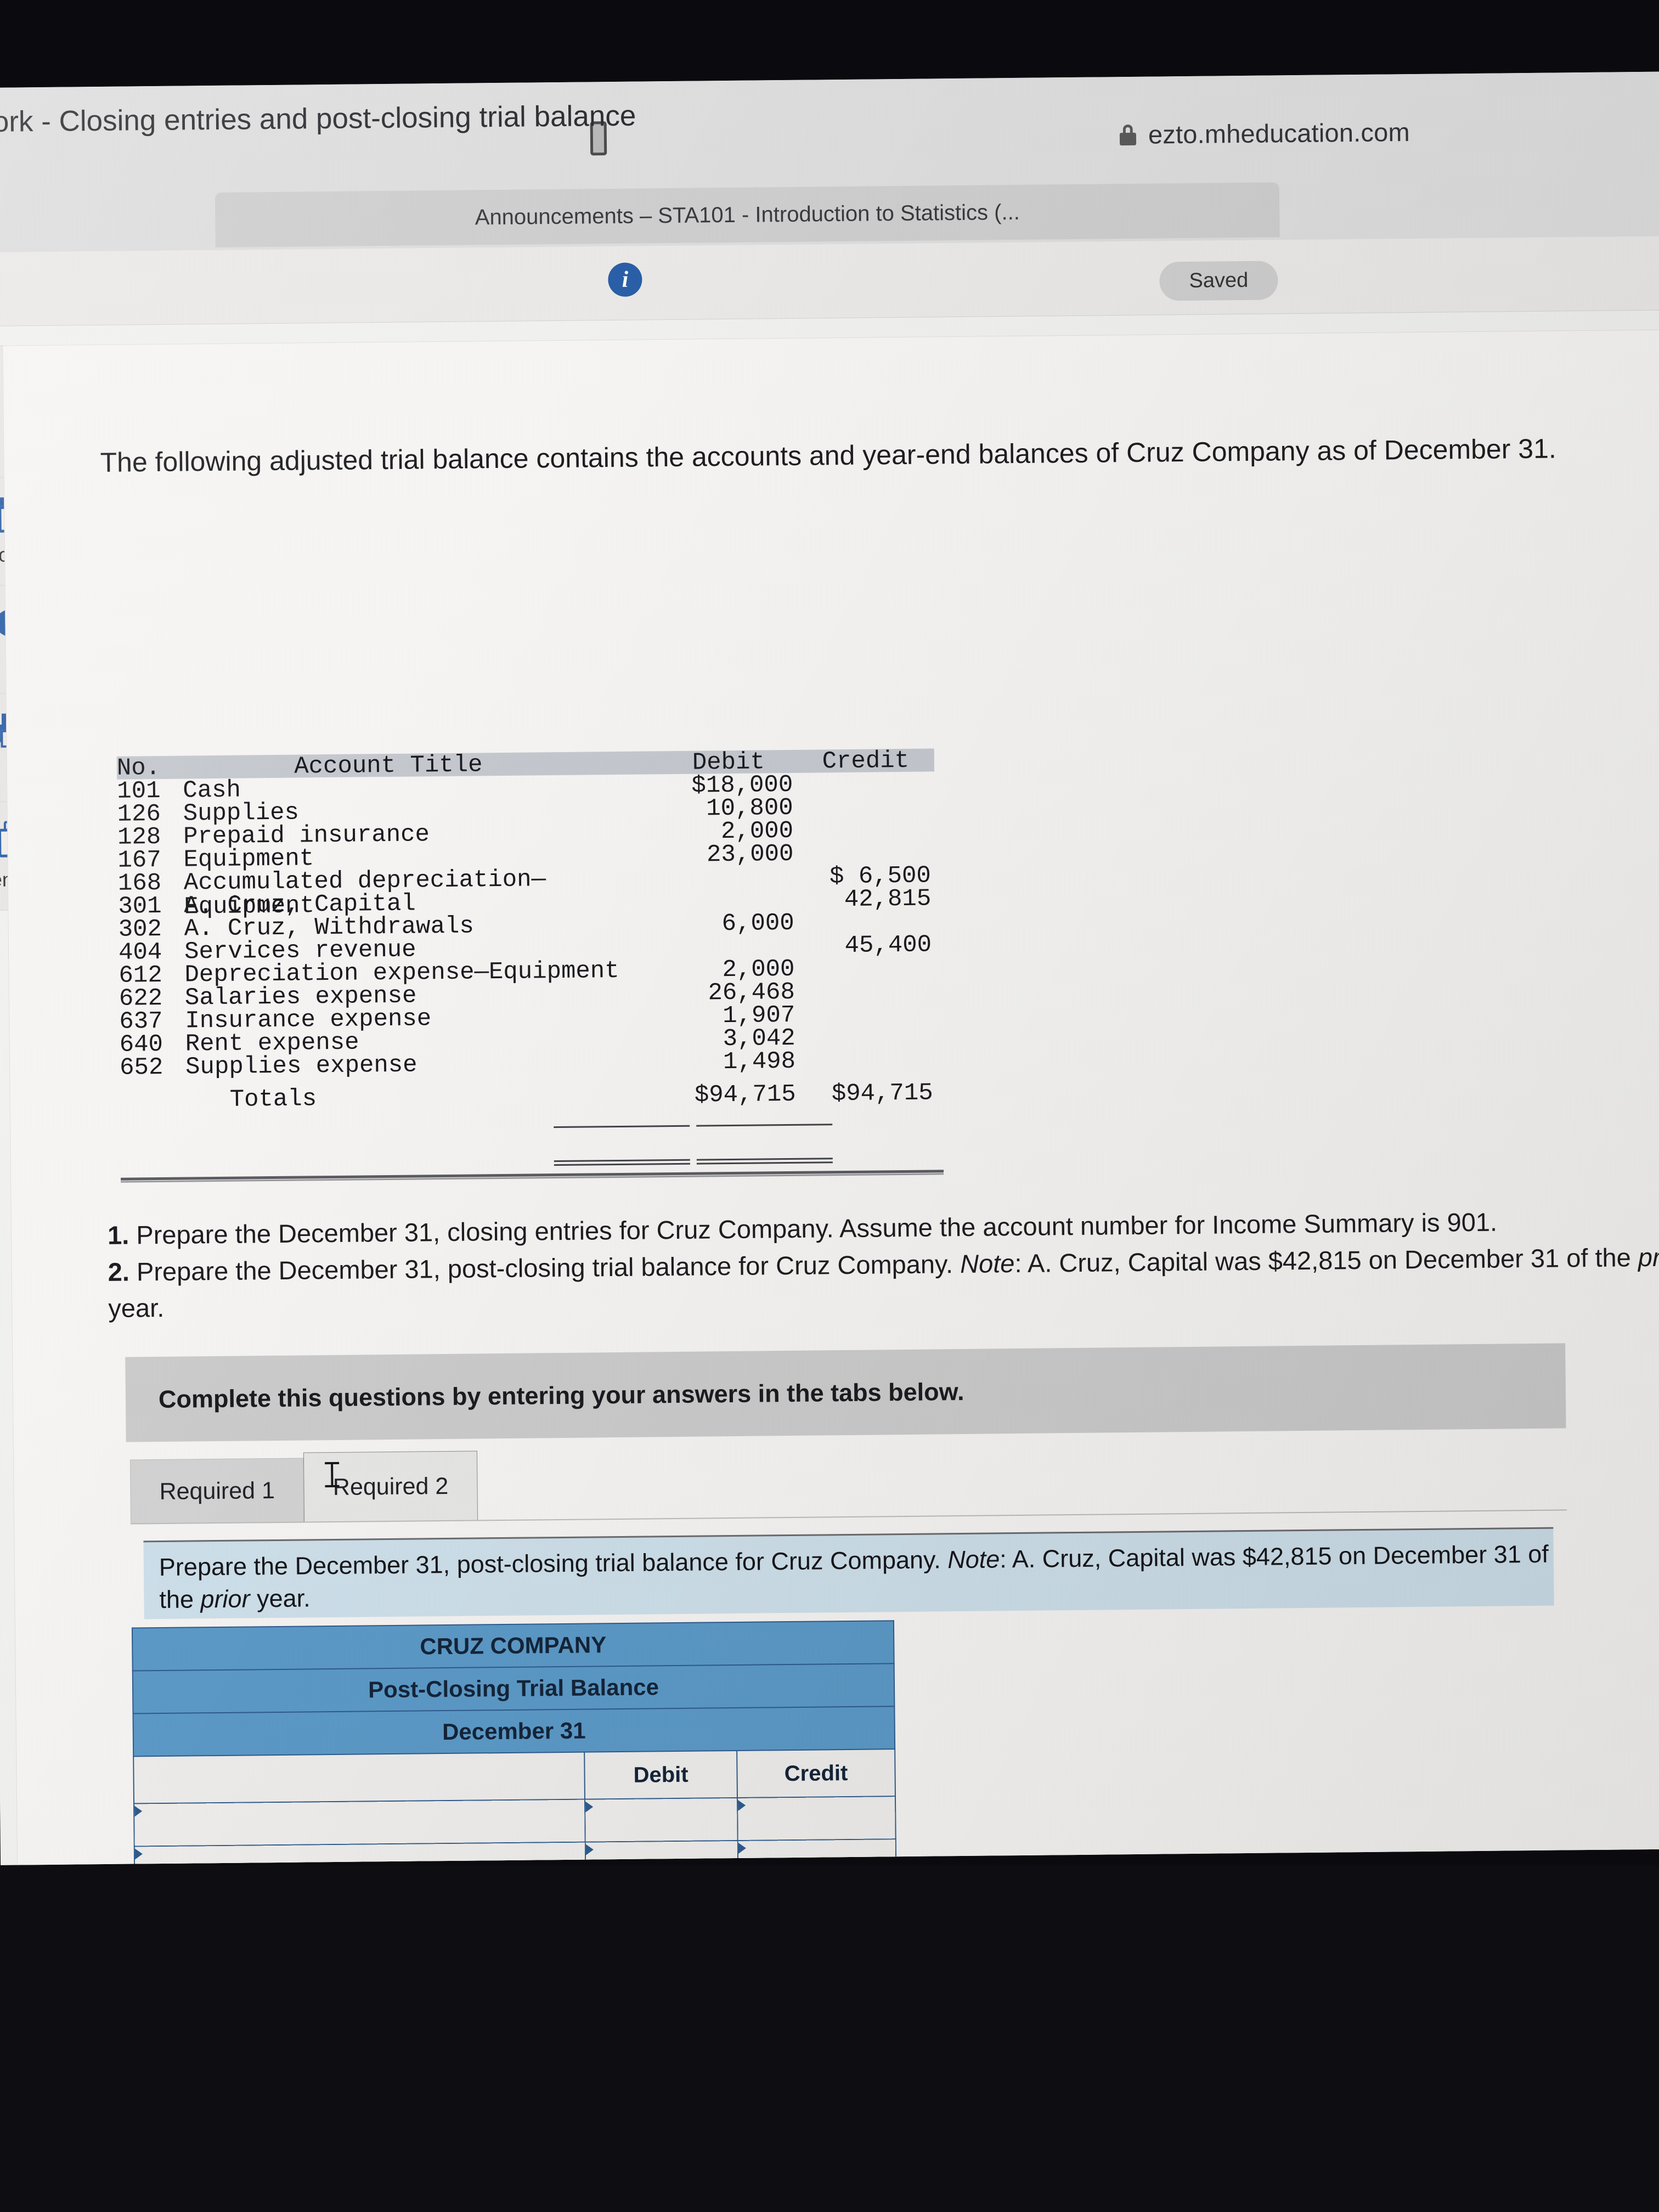 The image size is (1659, 2212). I want to click on tab-label: Required 1, so click(217, 1491).